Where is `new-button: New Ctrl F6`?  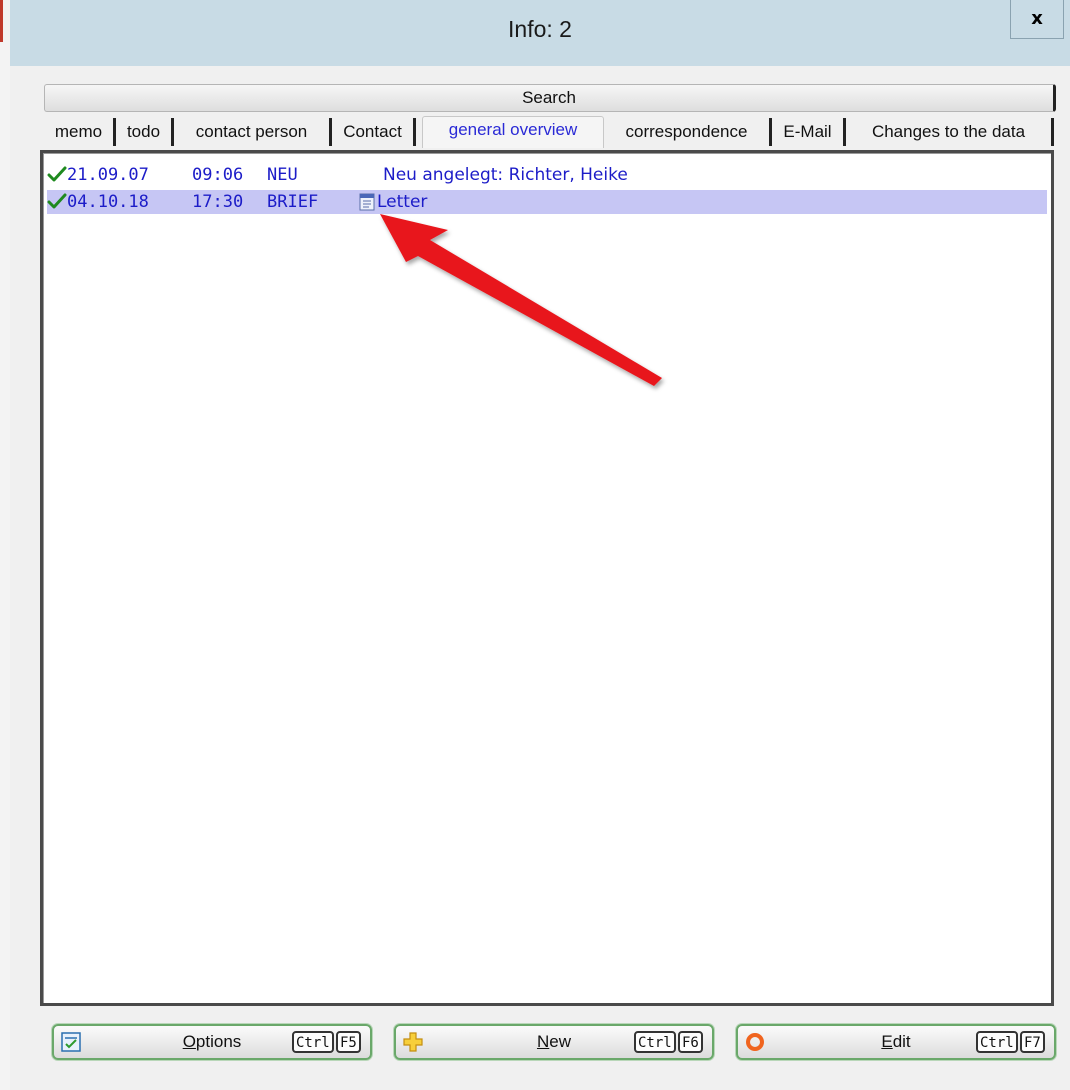
new-button: New Ctrl F6 is located at coordinates (554, 1042).